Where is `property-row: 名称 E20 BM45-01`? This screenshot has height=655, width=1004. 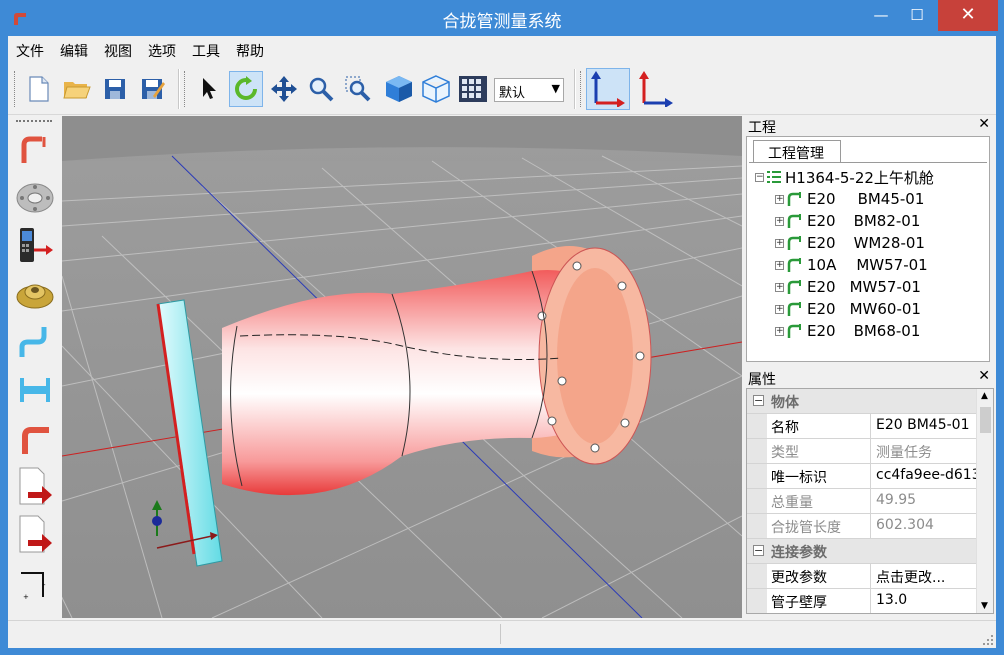
property-row: 名称 E20 BM45-01 is located at coordinates (862, 426).